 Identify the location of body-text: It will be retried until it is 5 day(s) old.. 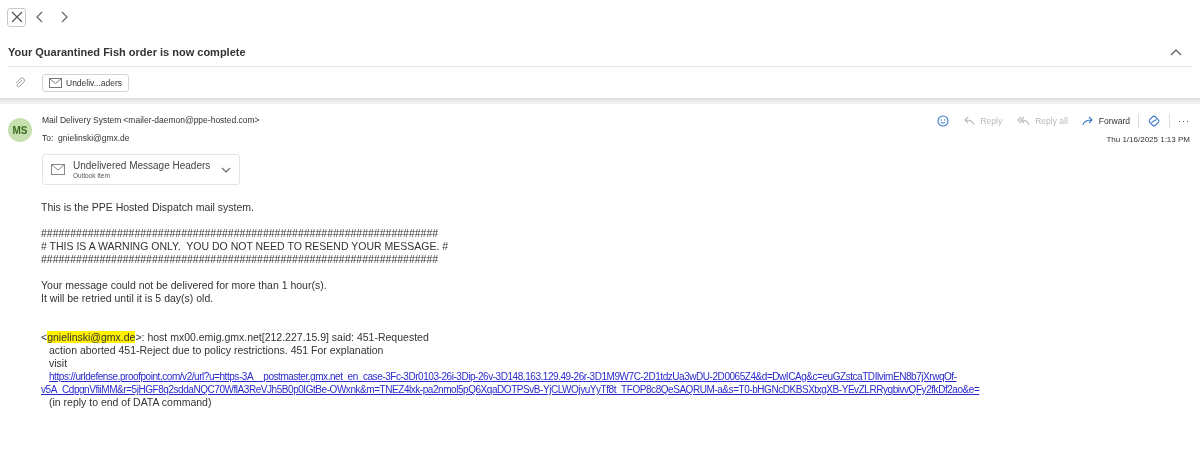
(128, 298).